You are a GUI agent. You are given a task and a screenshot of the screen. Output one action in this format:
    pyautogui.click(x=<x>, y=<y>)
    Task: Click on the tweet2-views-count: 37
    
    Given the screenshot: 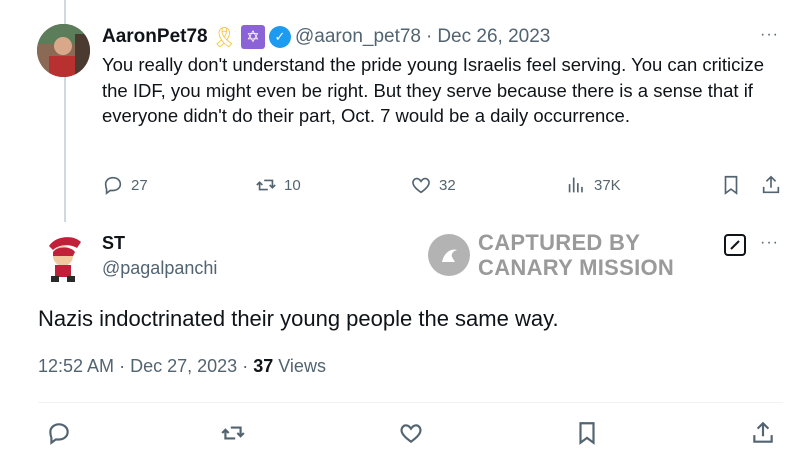 What is the action you would take?
    pyautogui.click(x=263, y=366)
    